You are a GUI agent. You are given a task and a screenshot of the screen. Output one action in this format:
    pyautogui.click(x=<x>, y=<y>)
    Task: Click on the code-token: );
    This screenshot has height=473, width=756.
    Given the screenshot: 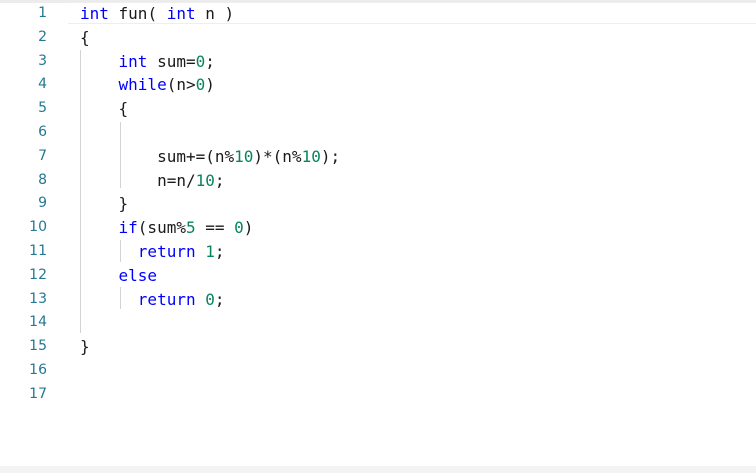 What is the action you would take?
    pyautogui.click(x=330, y=156)
    